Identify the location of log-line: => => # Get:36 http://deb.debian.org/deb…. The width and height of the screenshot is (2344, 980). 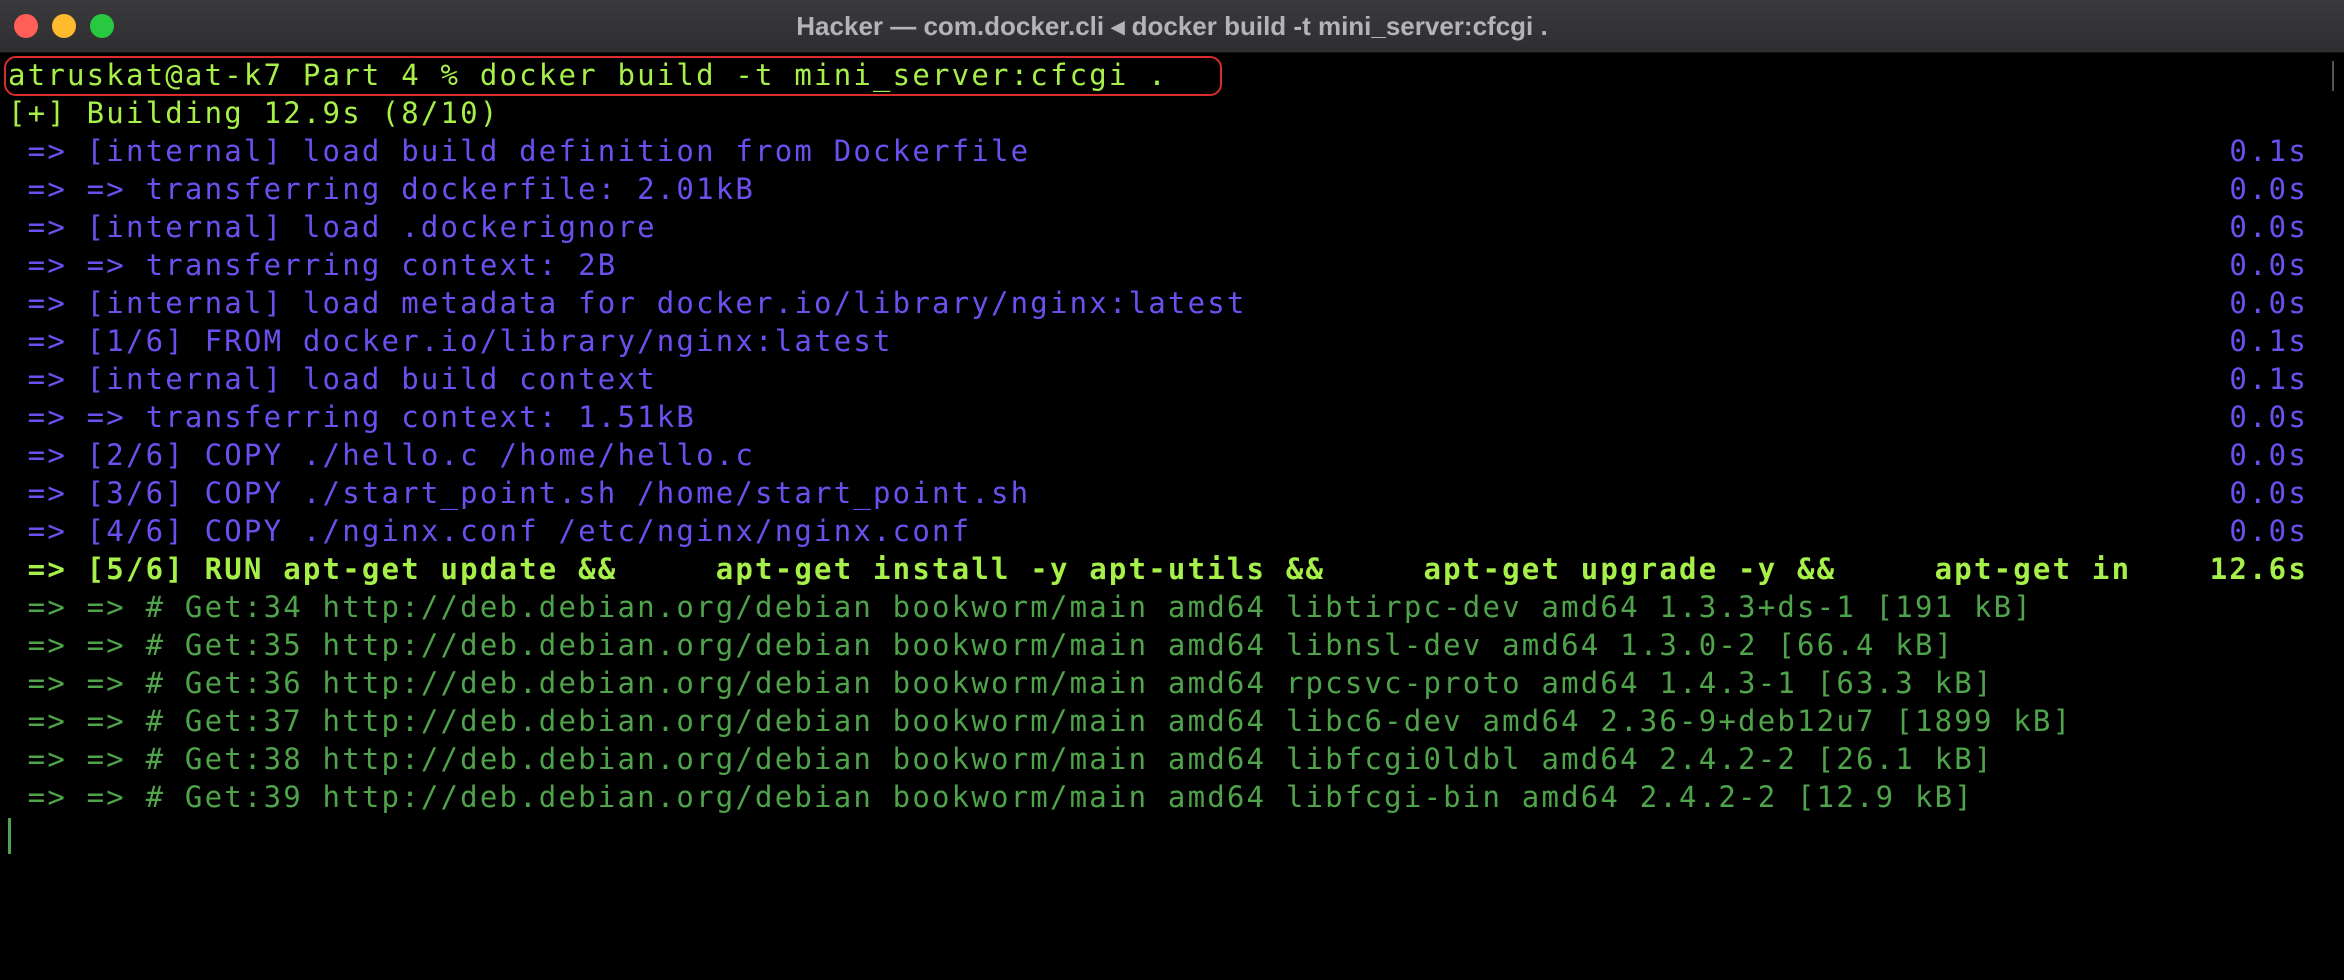
(1001, 683).